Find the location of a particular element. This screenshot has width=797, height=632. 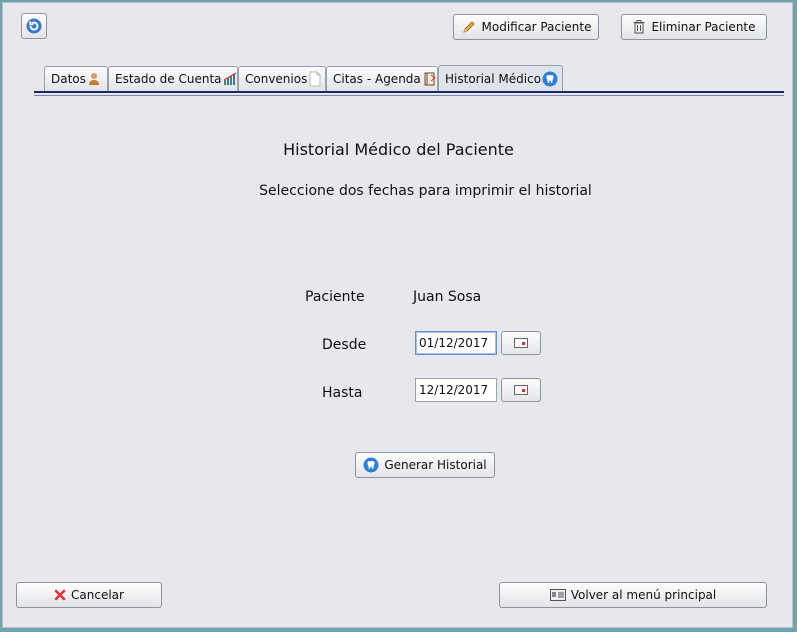

tab-label: Estado de Cuenta is located at coordinates (168, 79).